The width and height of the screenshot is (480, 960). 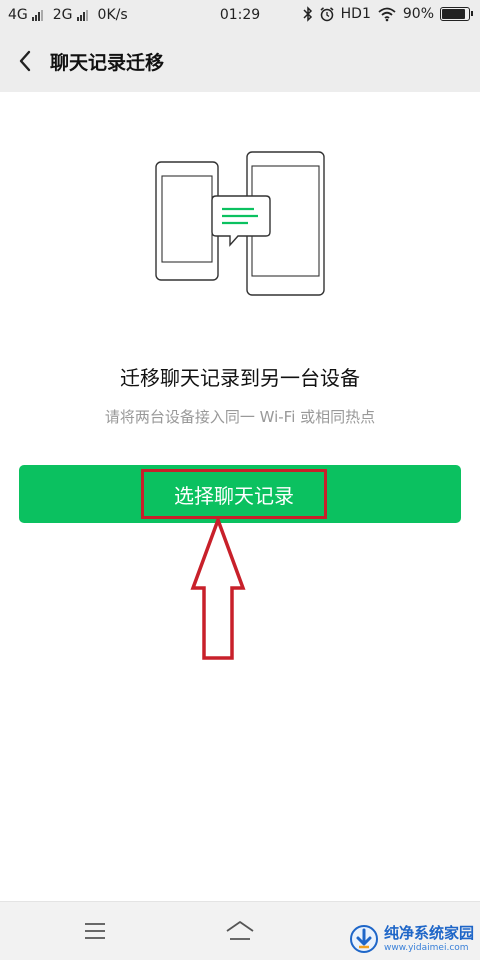 What do you see at coordinates (107, 63) in the screenshot?
I see `page-title: 聊天记录迁移` at bounding box center [107, 63].